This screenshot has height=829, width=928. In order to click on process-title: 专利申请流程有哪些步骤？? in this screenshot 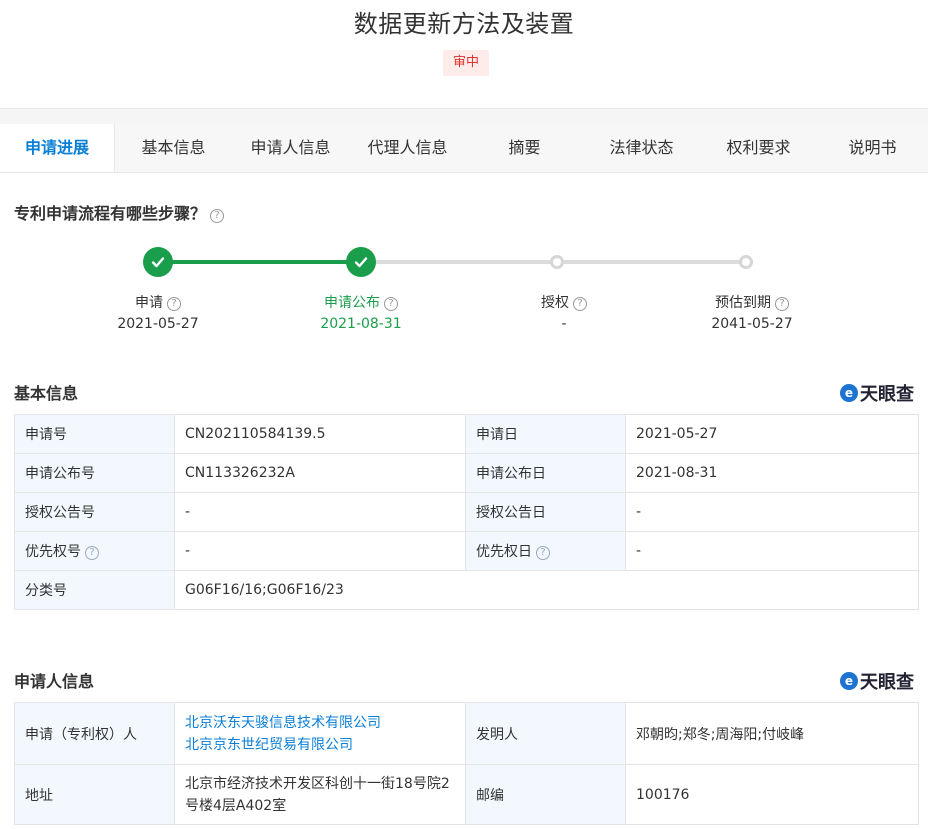, I will do `click(119, 212)`.